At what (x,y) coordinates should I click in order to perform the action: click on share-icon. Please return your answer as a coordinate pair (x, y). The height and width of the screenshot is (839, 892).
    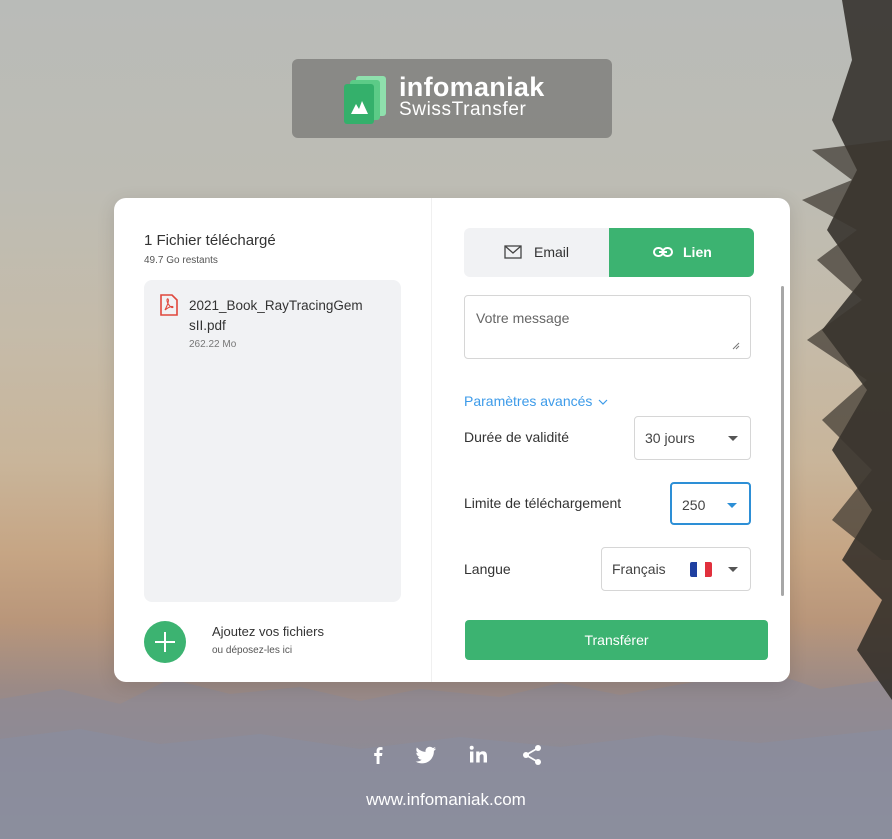
    Looking at the image, I should click on (532, 755).